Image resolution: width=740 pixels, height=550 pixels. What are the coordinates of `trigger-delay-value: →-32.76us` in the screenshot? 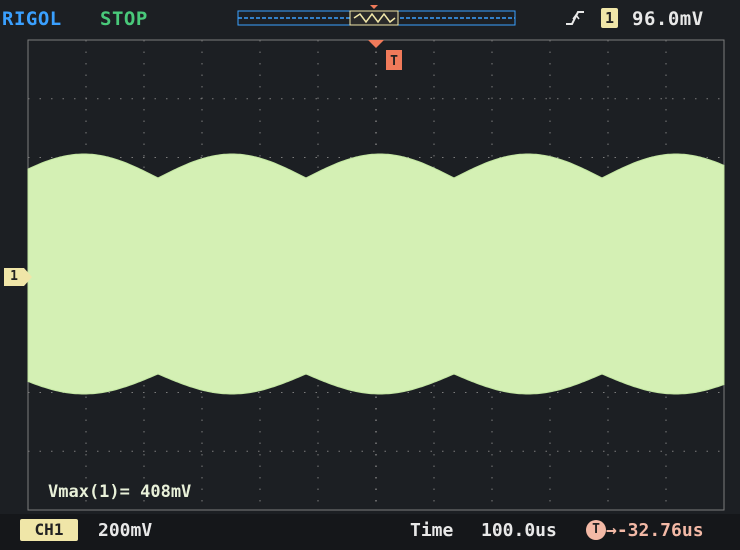 It's located at (655, 530).